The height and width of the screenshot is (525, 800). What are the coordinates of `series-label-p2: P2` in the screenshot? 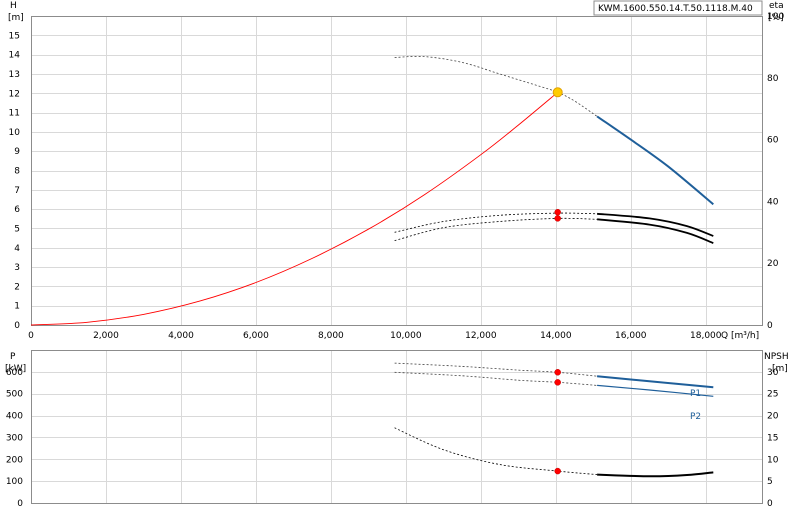 It's located at (695, 417).